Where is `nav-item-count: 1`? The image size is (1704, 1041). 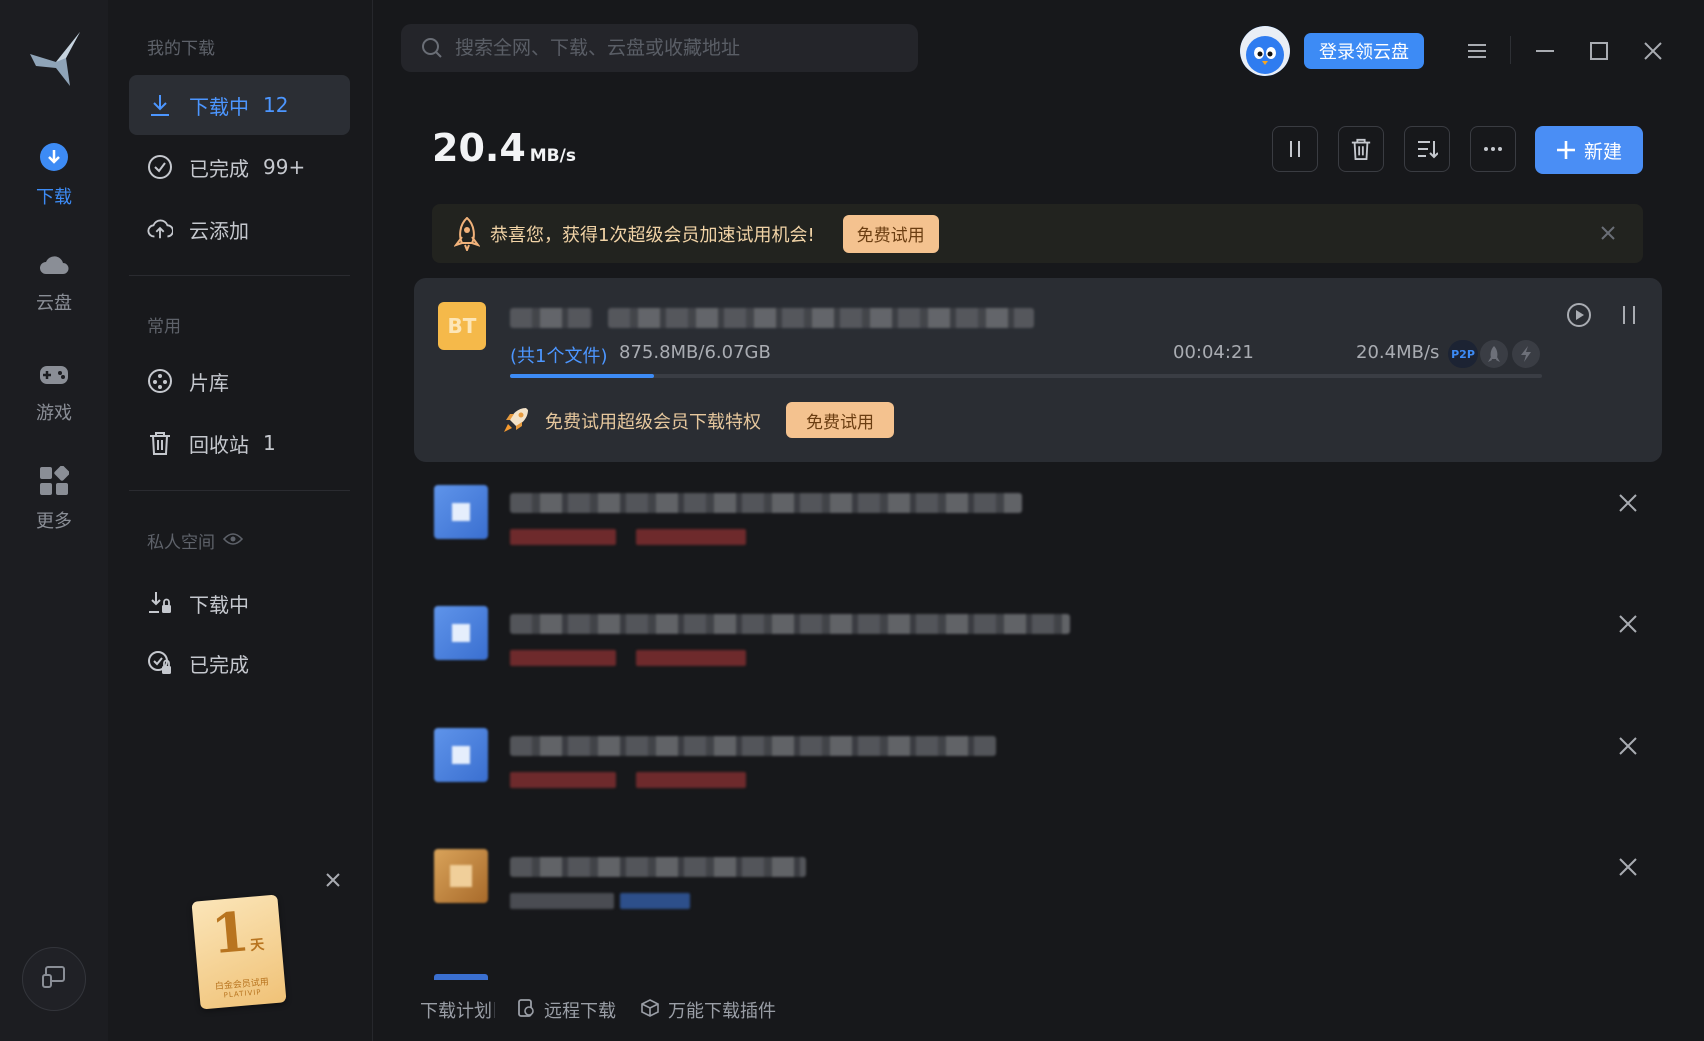 nav-item-count: 1 is located at coordinates (269, 443).